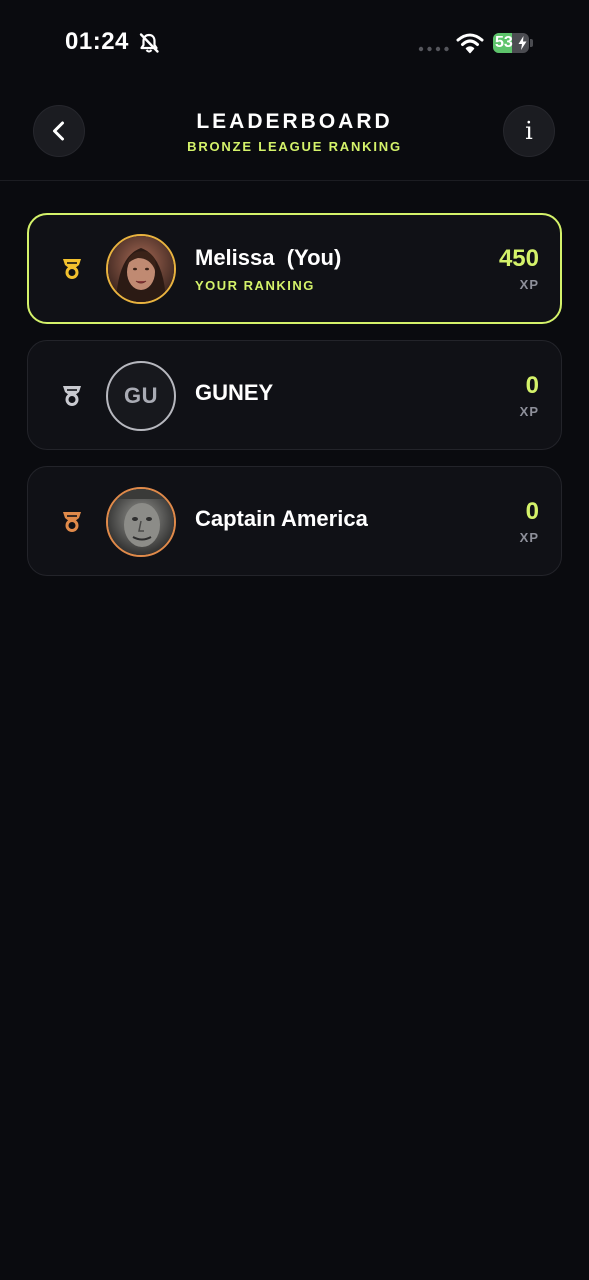  I want to click on player-name: Captain America, so click(281, 518).